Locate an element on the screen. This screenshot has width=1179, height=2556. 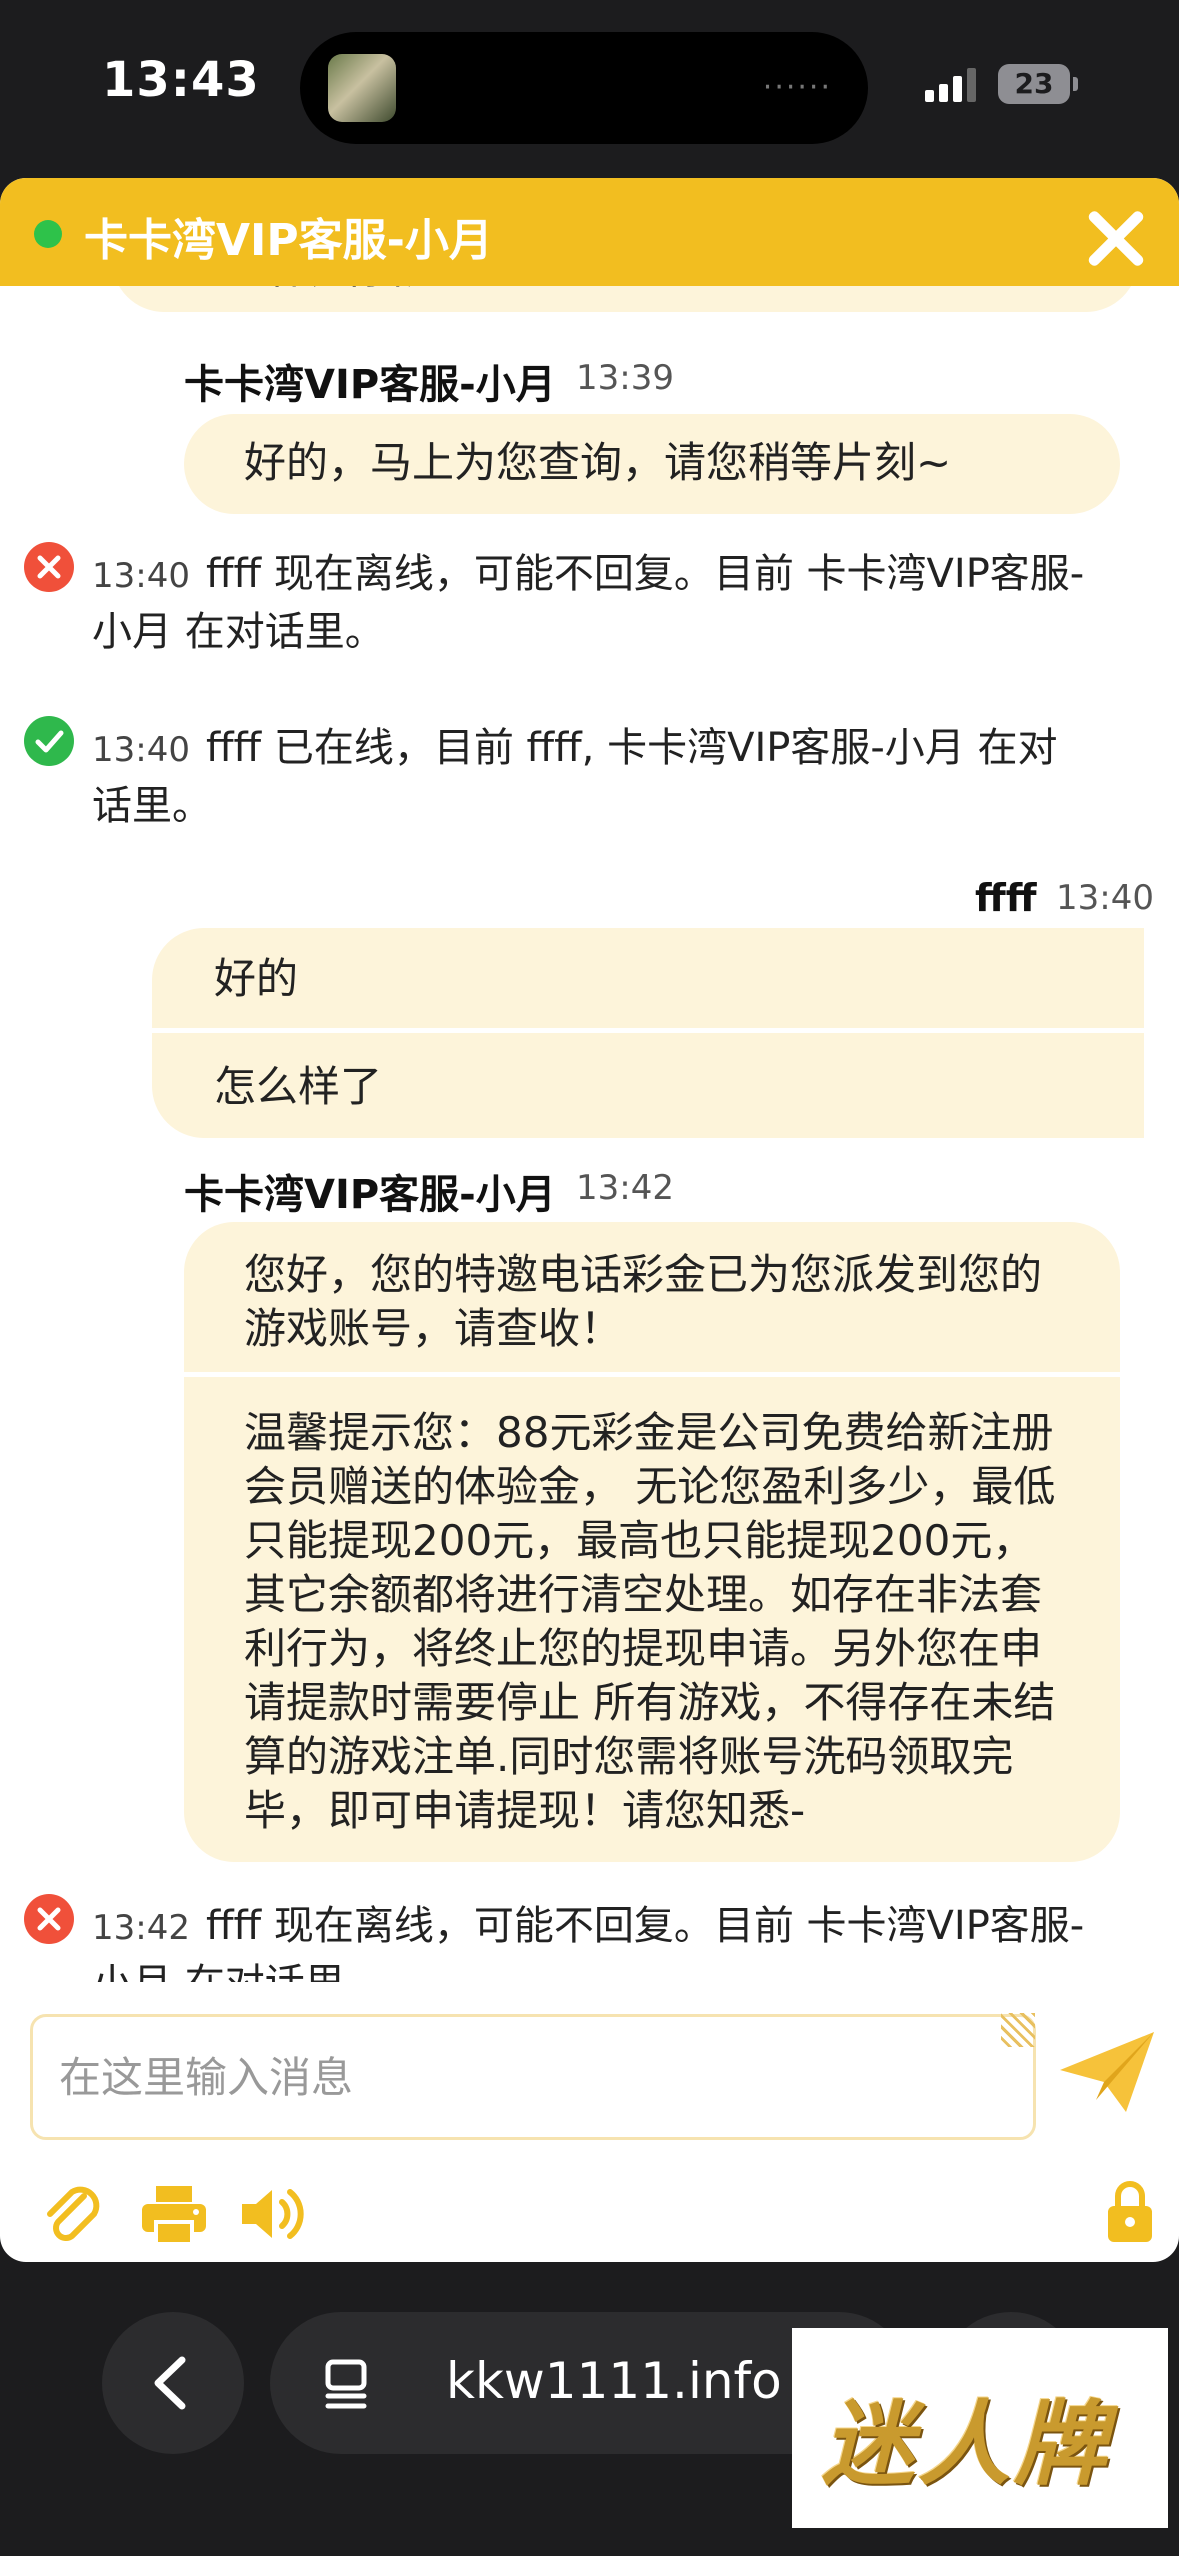
user-message-bubble: 好的 怎么样了 is located at coordinates (648, 1033).